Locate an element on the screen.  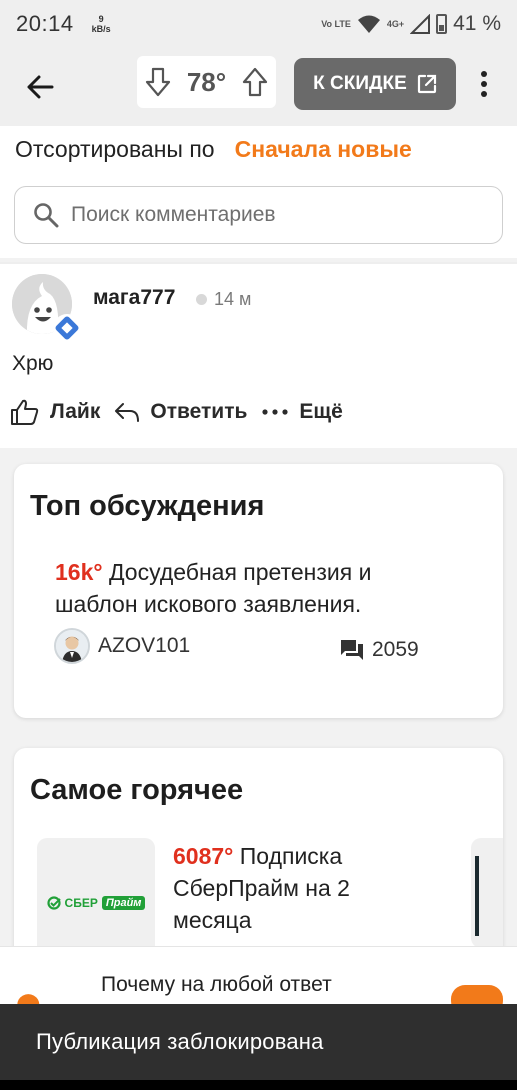
user-badge-icon is located at coordinates (67, 328).